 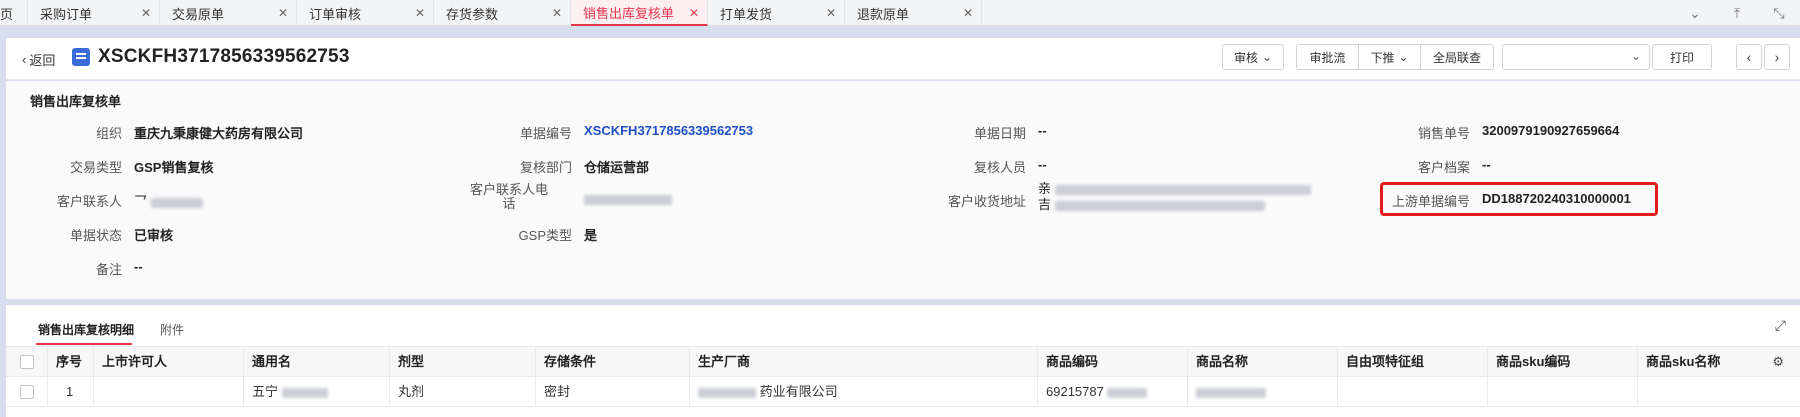 I want to click on expand-icon: ⤢, so click(x=1780, y=325).